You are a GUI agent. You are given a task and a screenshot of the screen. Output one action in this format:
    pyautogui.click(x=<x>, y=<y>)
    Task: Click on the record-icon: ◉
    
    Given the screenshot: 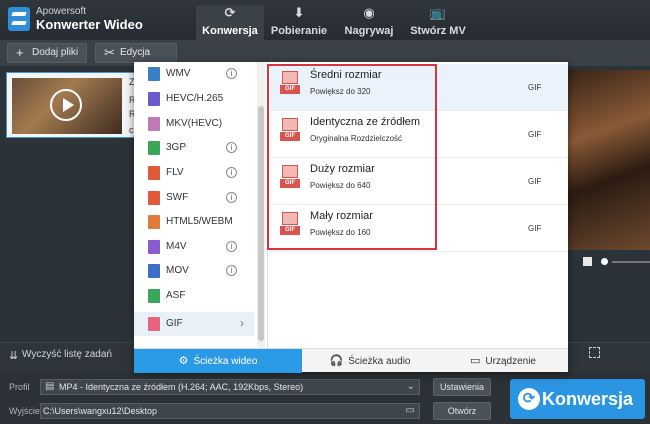 What is the action you would take?
    pyautogui.click(x=369, y=12)
    